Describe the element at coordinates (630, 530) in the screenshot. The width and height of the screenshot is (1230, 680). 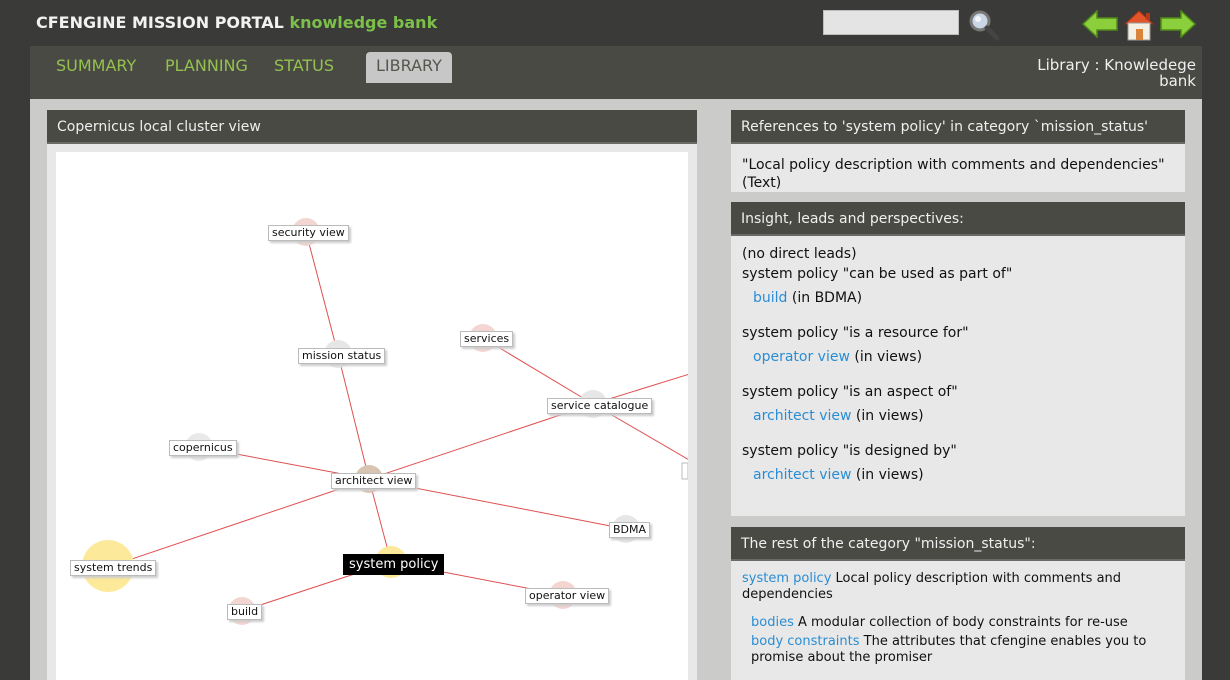
I see `node-bdma: BDMA` at that location.